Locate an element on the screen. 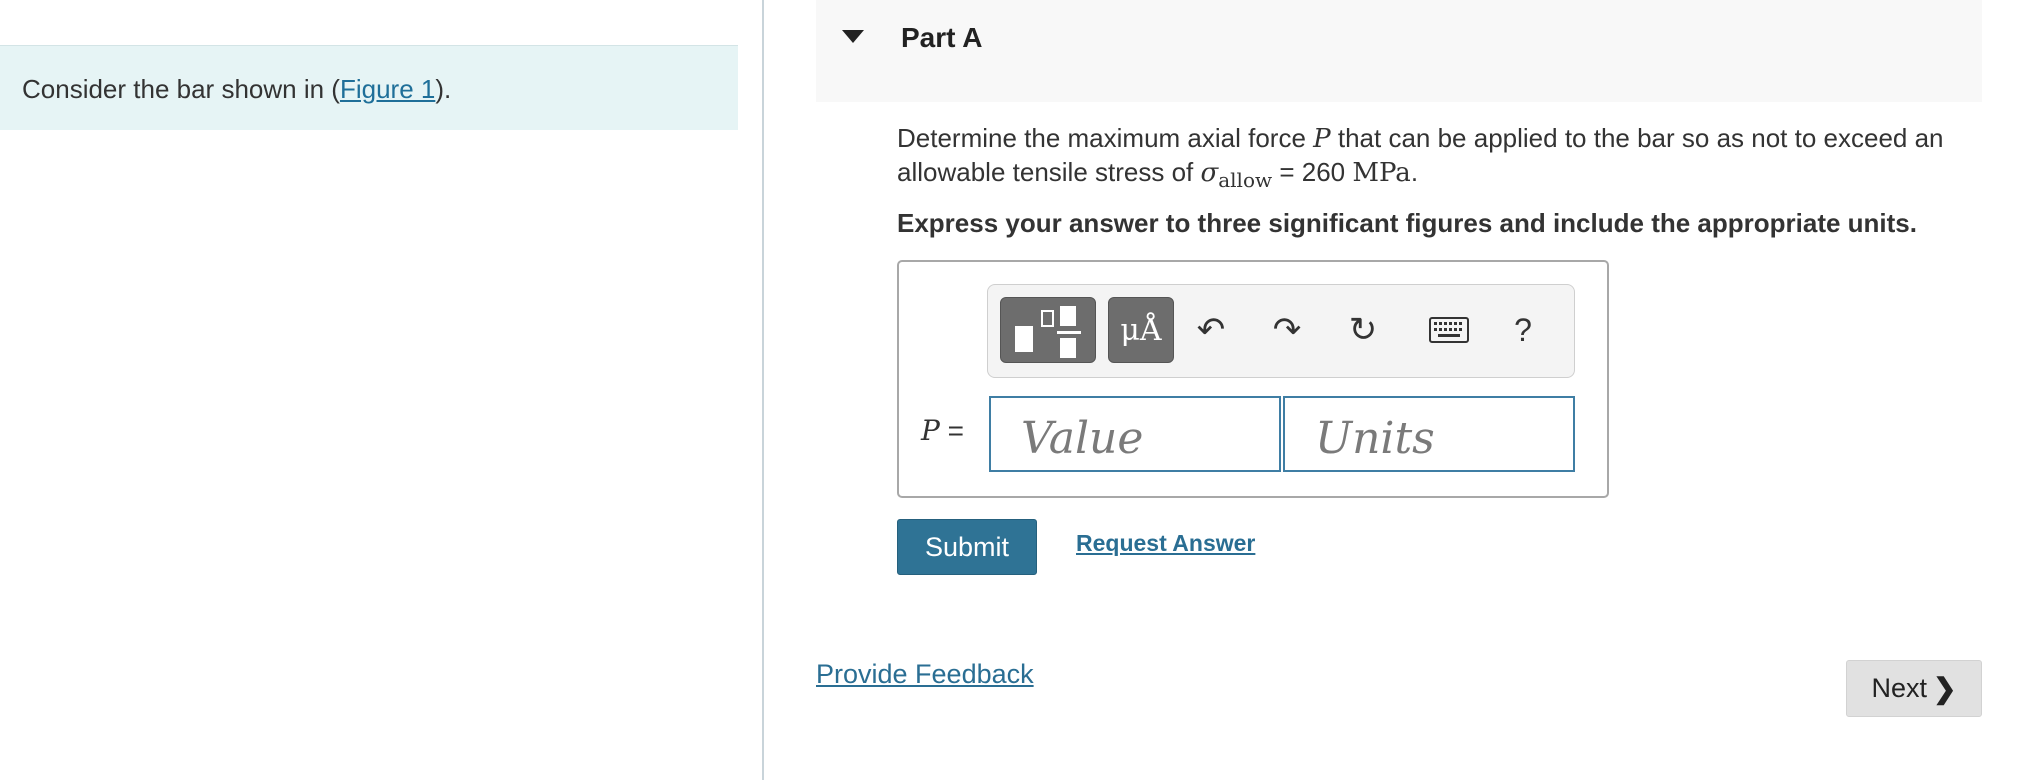 The width and height of the screenshot is (2032, 780). answer-box: μÅ ↶ ↷ ↻ ? P = is located at coordinates (1253, 379).